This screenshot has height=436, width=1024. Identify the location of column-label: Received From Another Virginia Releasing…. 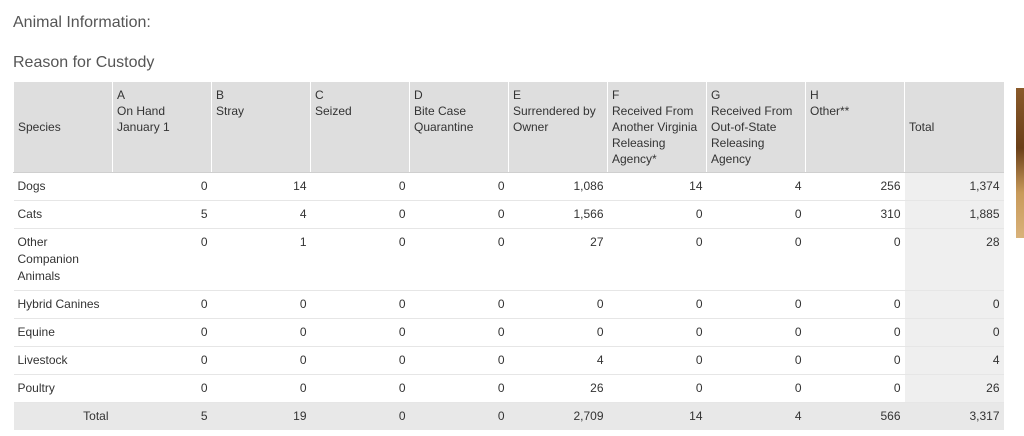
(655, 135).